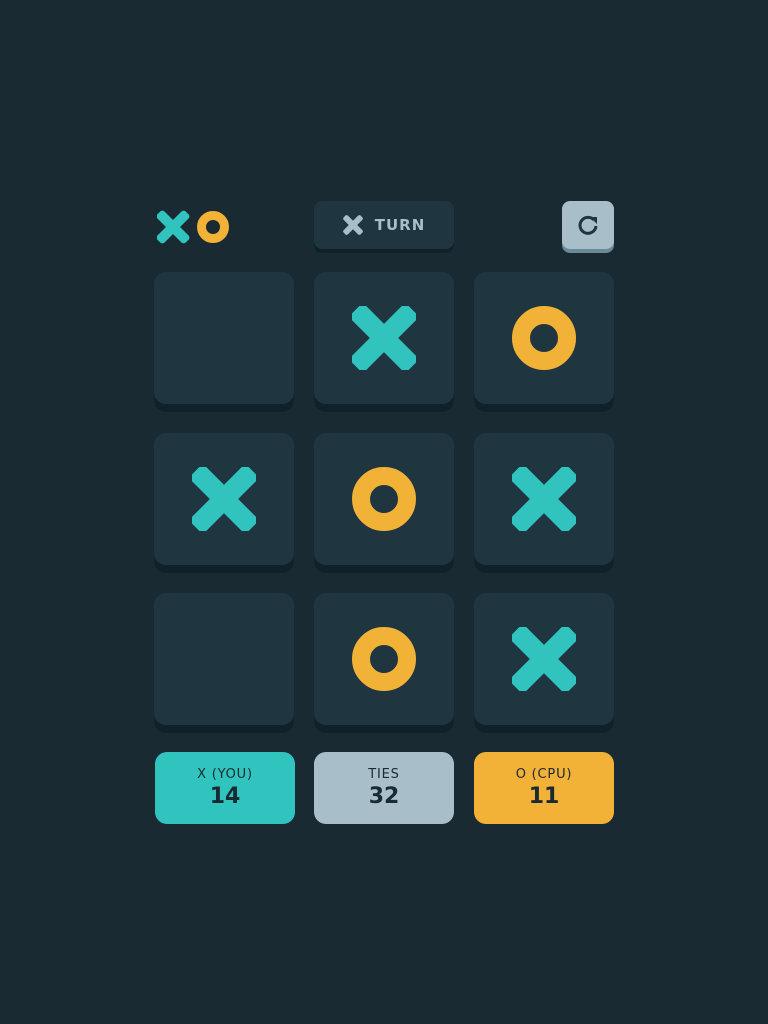 Image resolution: width=768 pixels, height=1024 pixels. I want to click on score-value: 11, so click(544, 796).